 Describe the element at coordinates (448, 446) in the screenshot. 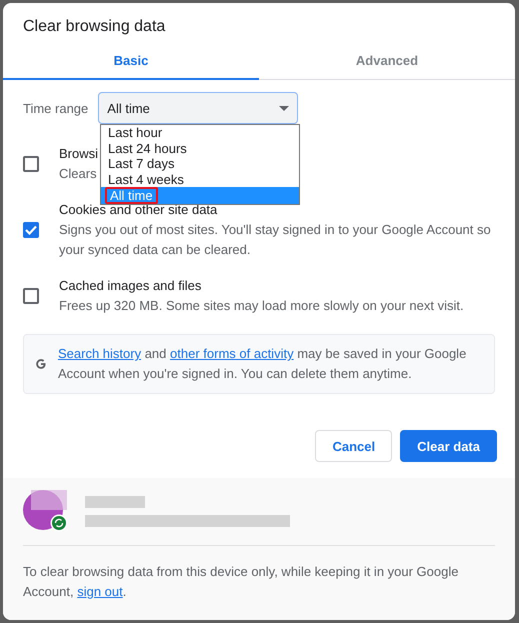

I see `clear-data-button: Clear data` at that location.